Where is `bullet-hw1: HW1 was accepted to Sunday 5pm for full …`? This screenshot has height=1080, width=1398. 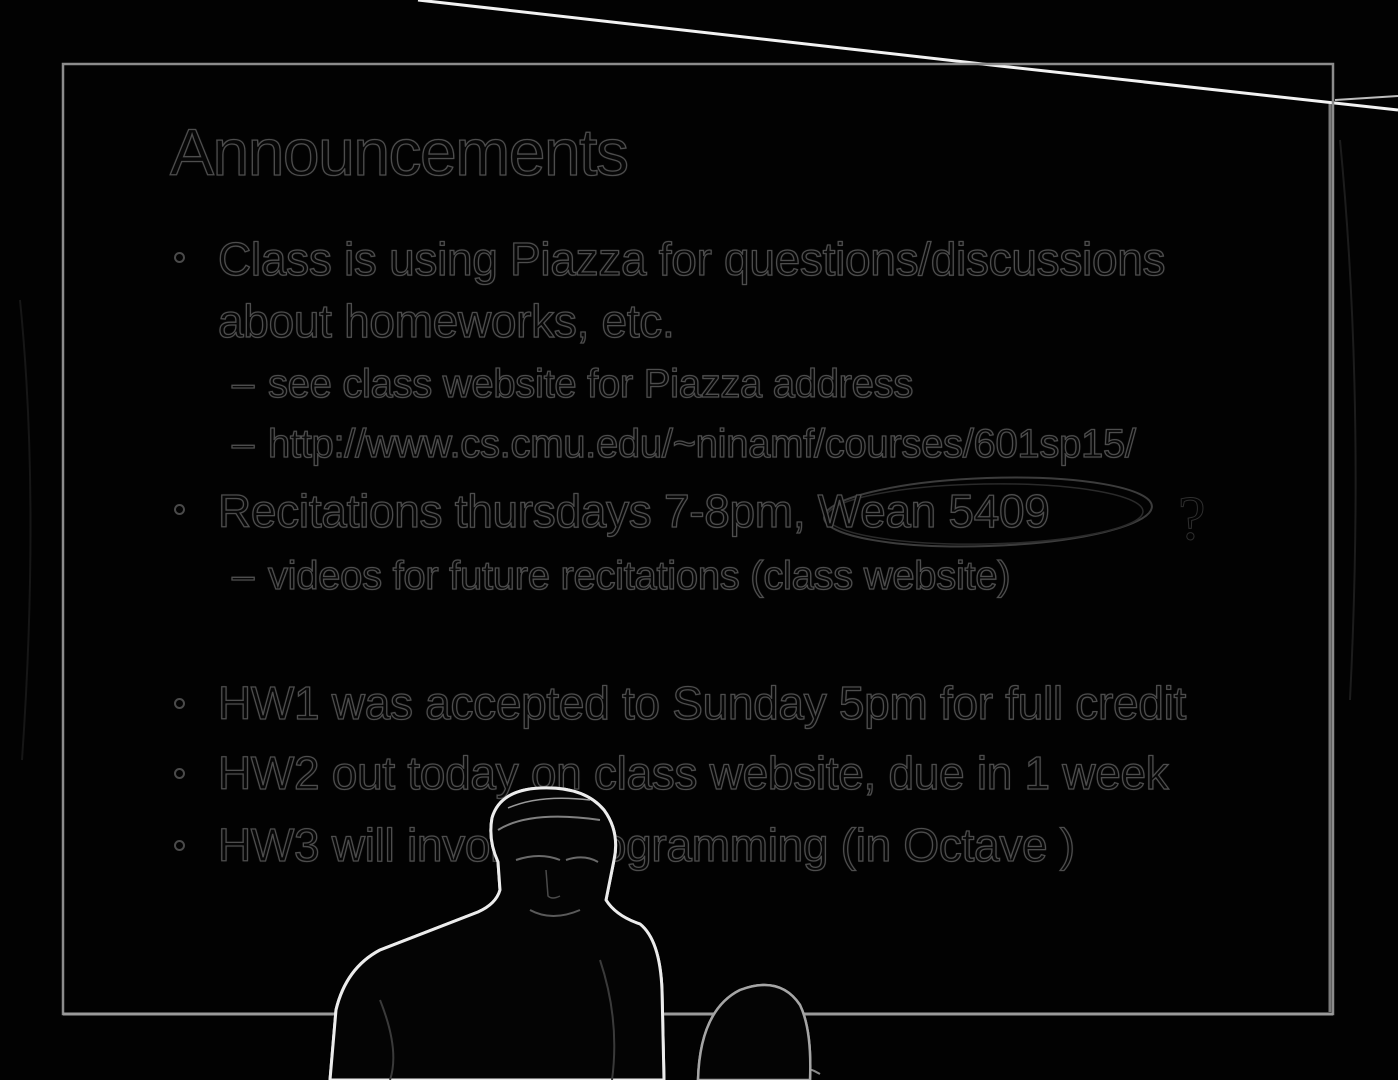 bullet-hw1: HW1 was accepted to Sunday 5pm for full … is located at coordinates (702, 702).